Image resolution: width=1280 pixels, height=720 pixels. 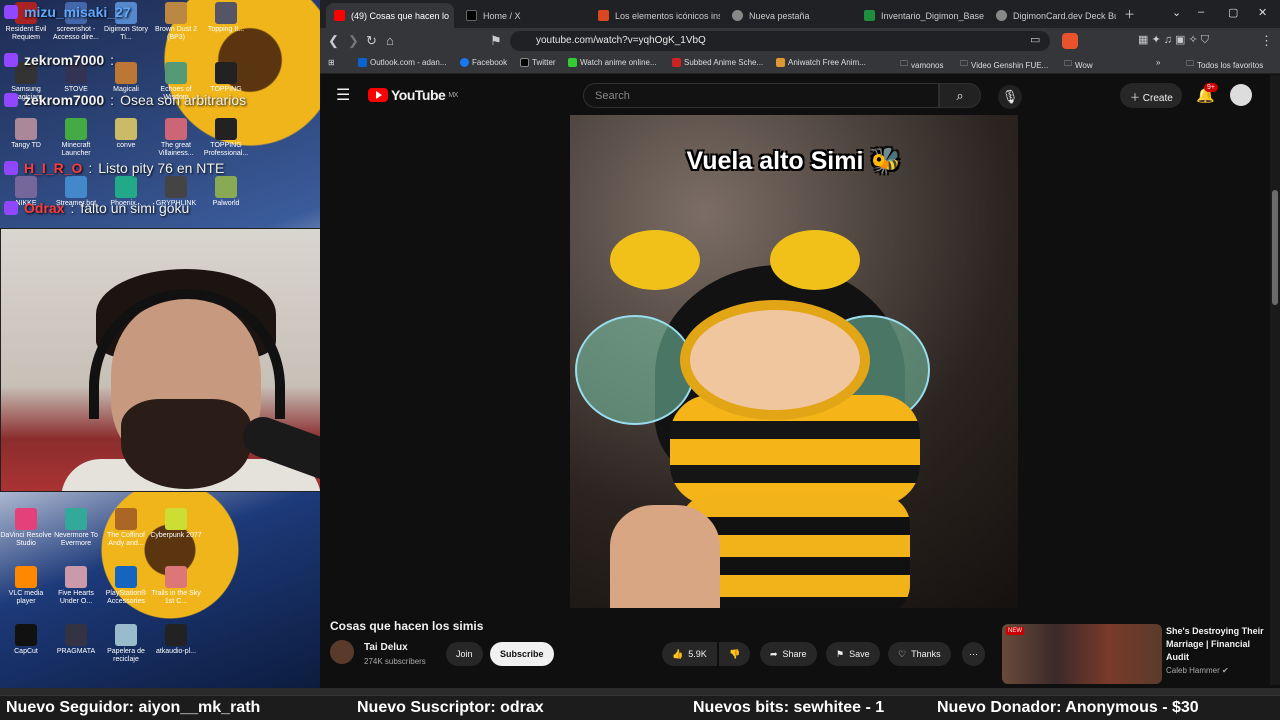 I want to click on chevron-right-icon: », so click(x=1158, y=62).